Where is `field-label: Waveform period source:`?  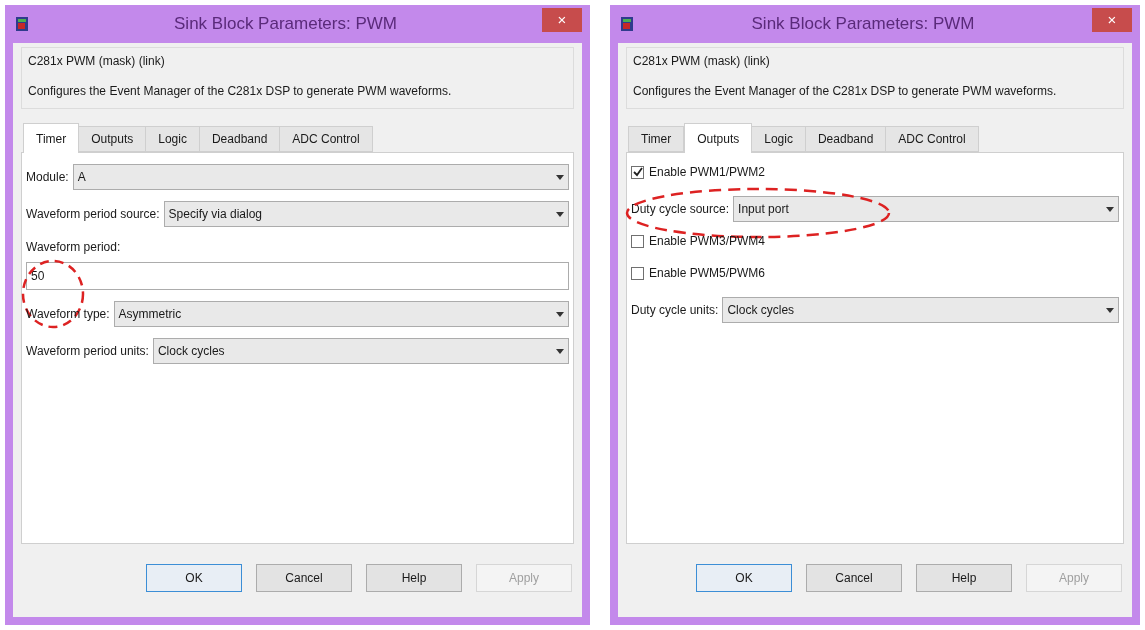
field-label: Waveform period source: is located at coordinates (93, 214).